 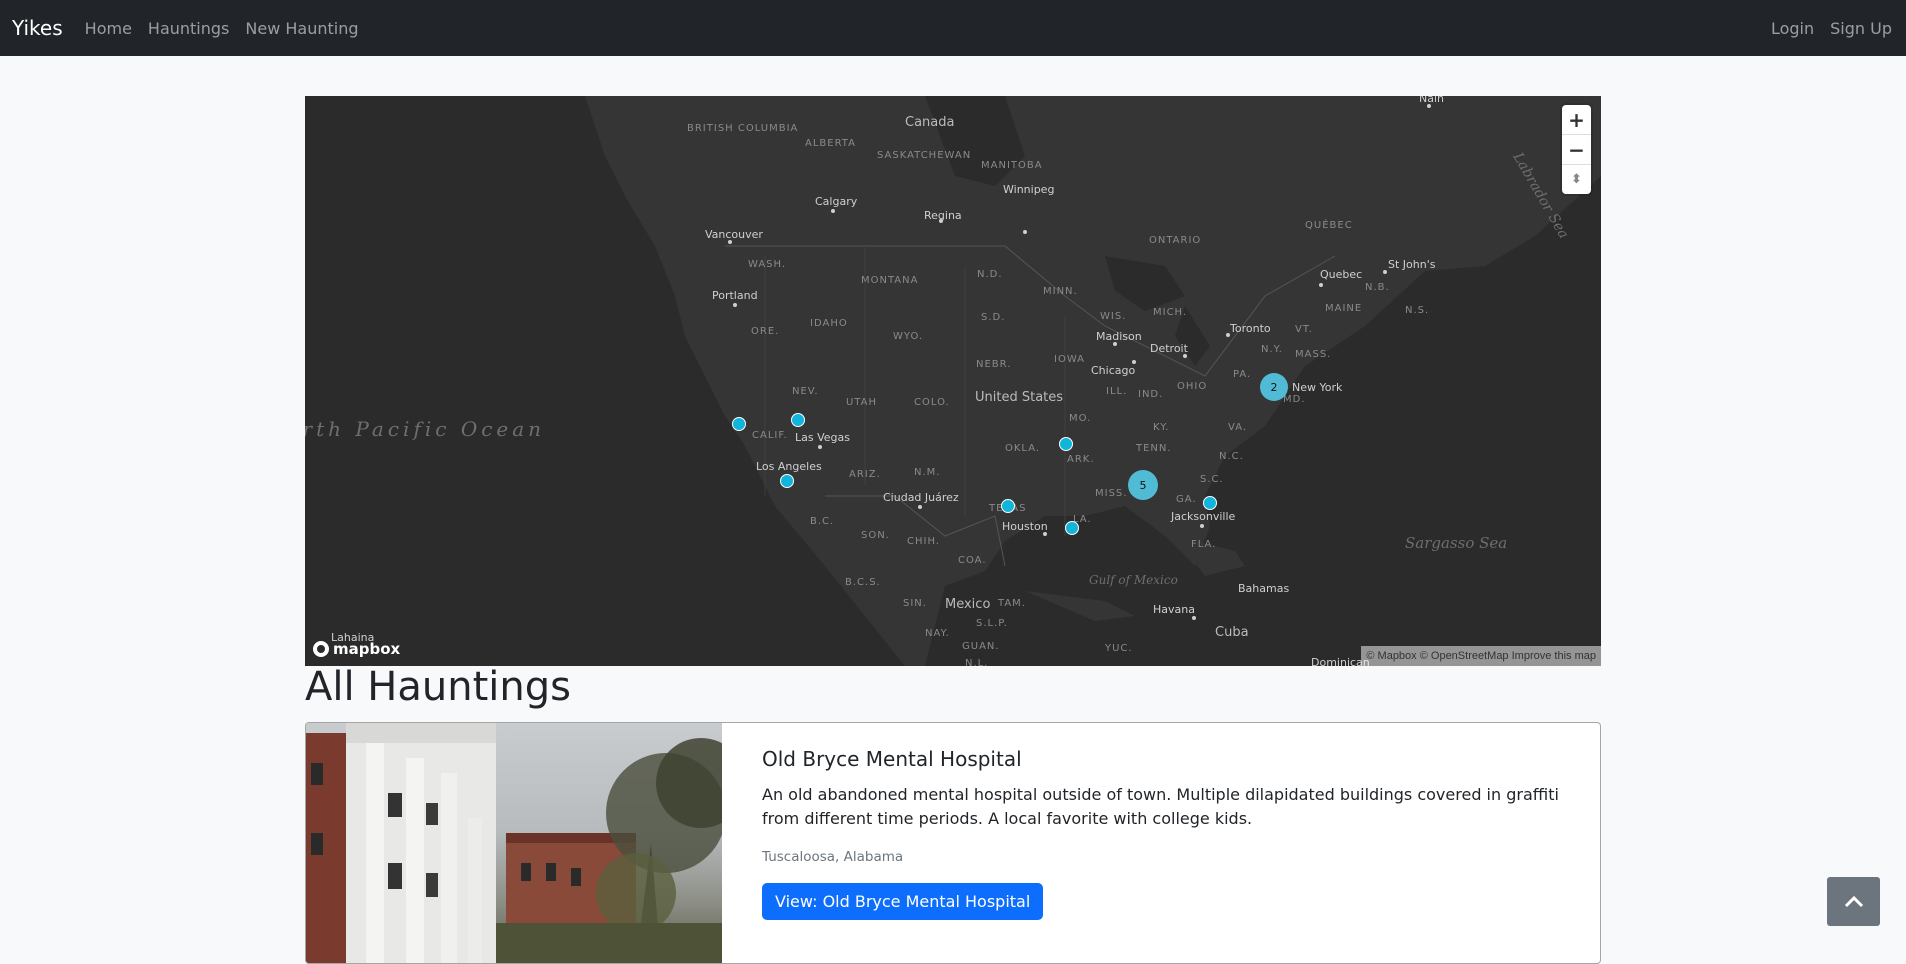 I want to click on svg-text: MINN., so click(x=1060, y=291).